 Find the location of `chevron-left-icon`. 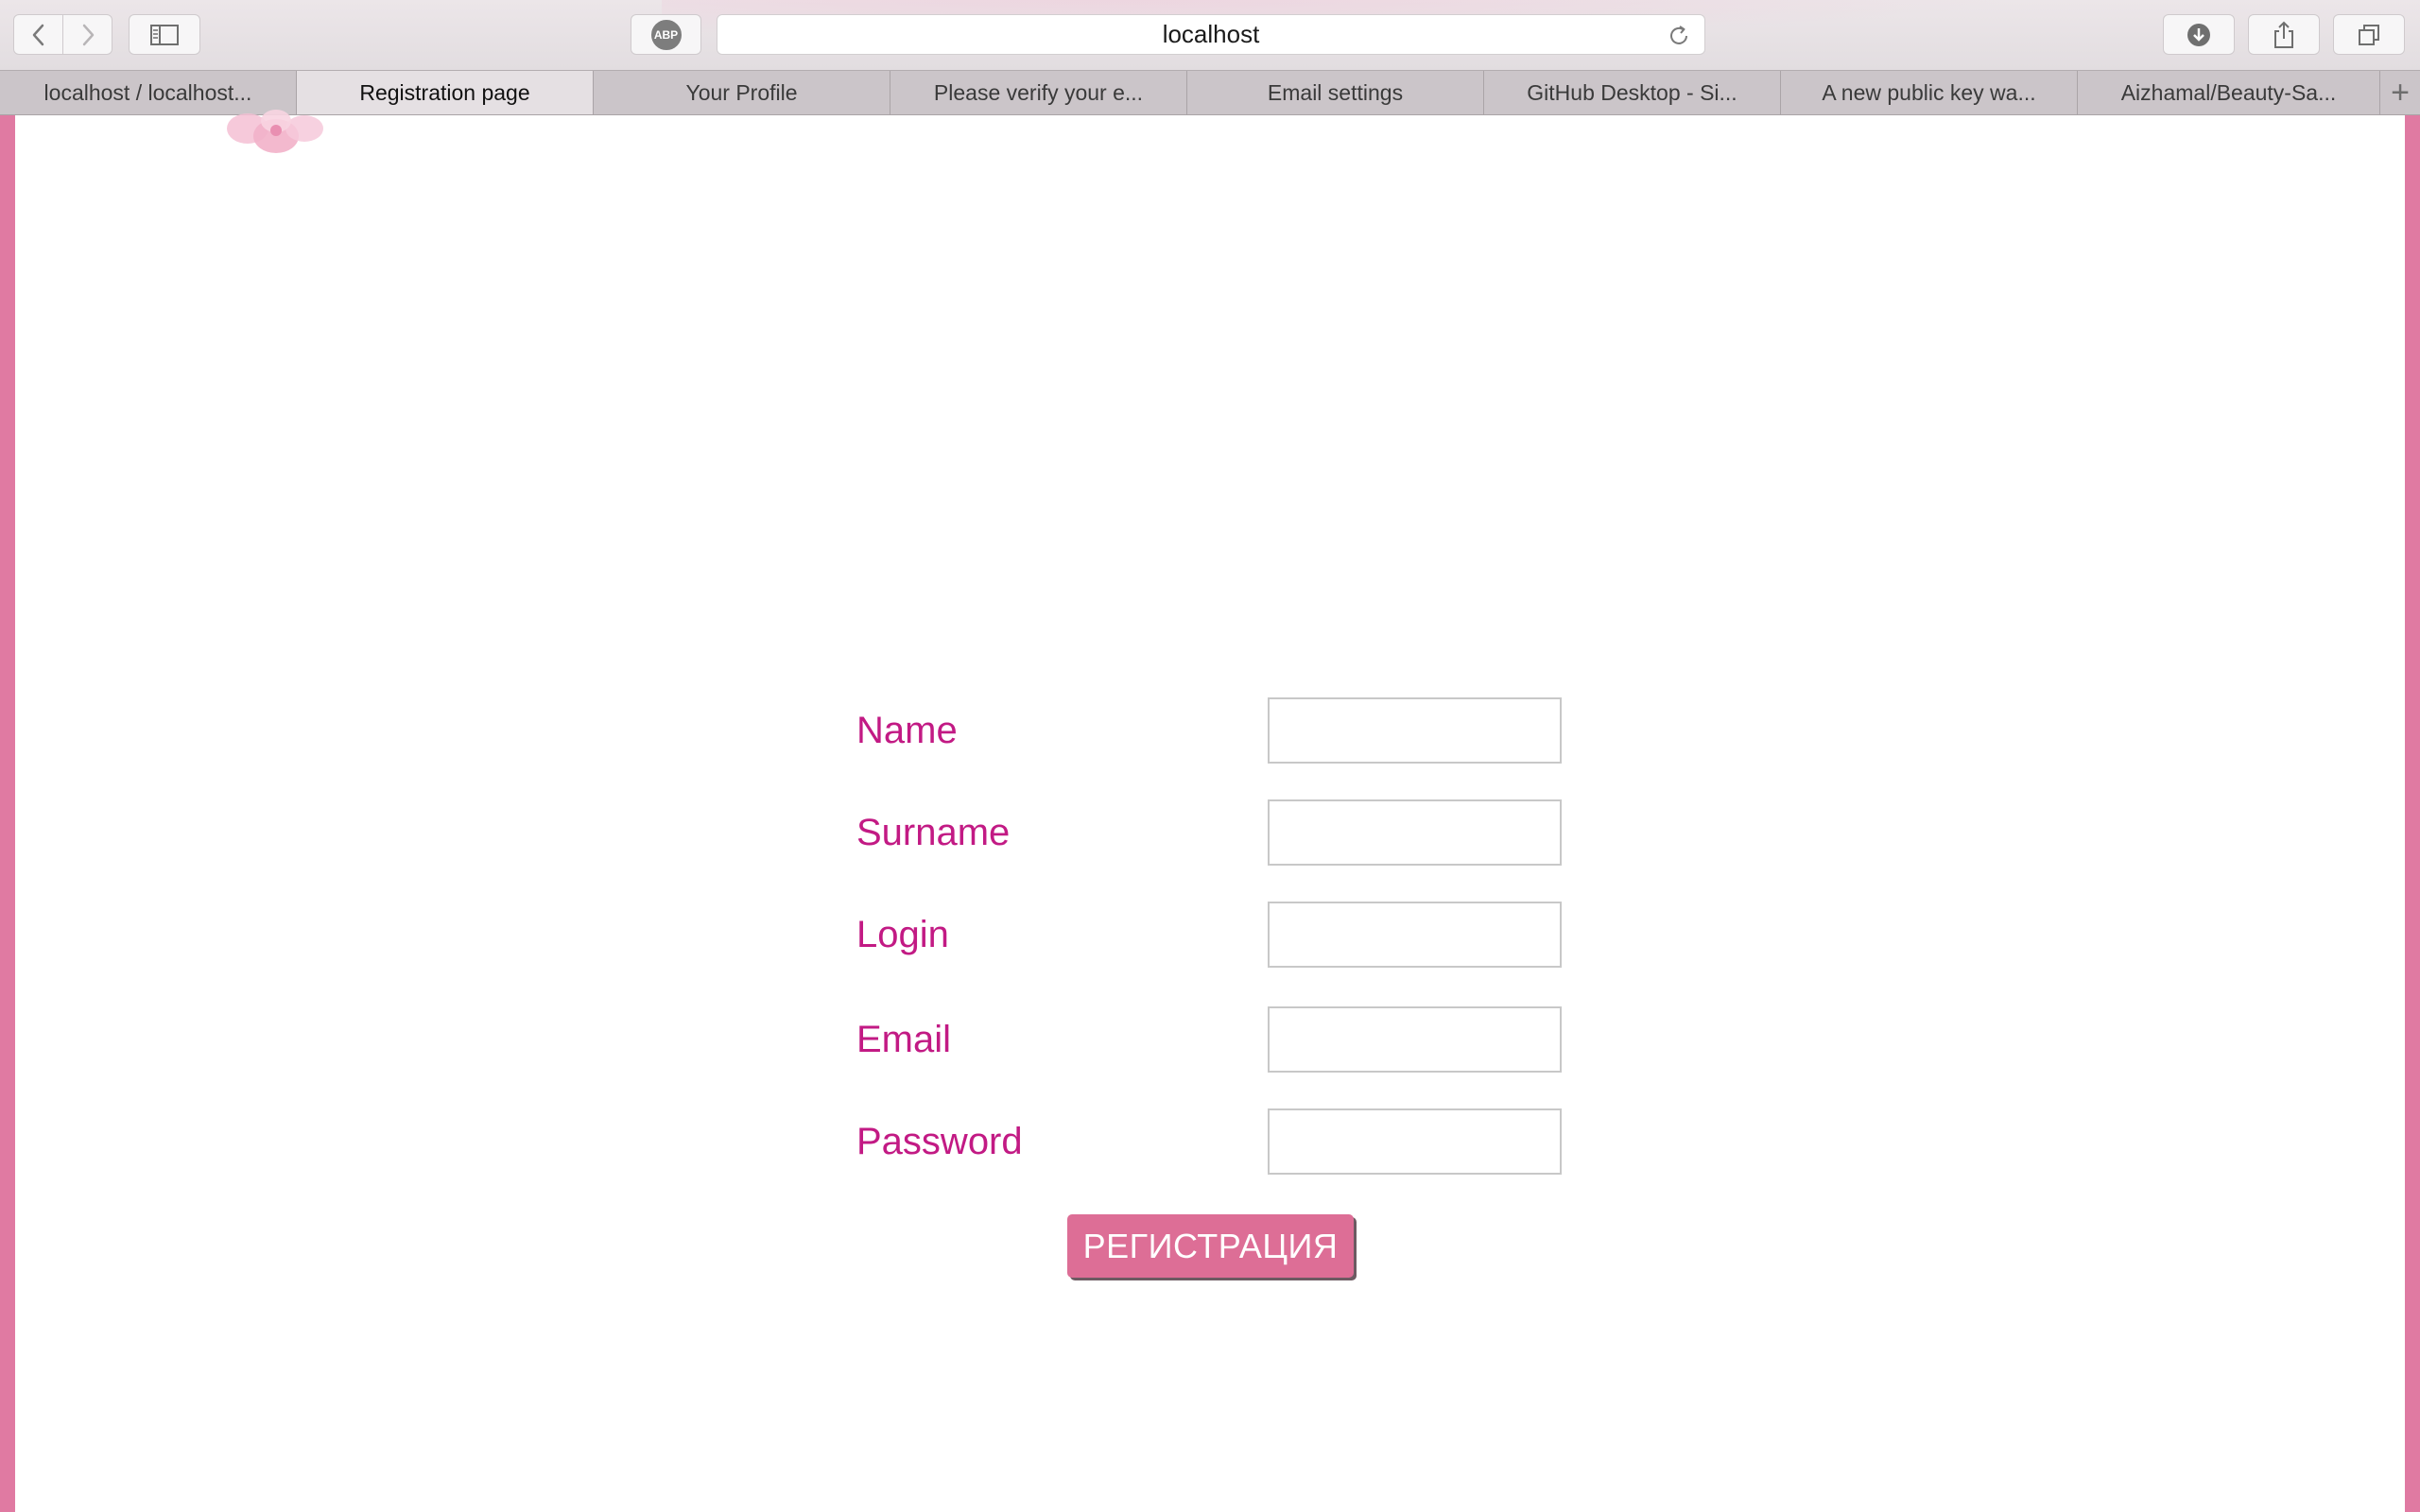

chevron-left-icon is located at coordinates (37, 34).